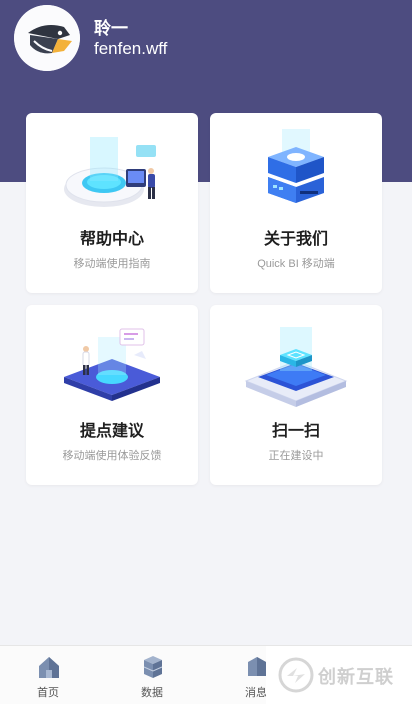  I want to click on card-subtitle: 移动端使用体验反馈, so click(112, 456).